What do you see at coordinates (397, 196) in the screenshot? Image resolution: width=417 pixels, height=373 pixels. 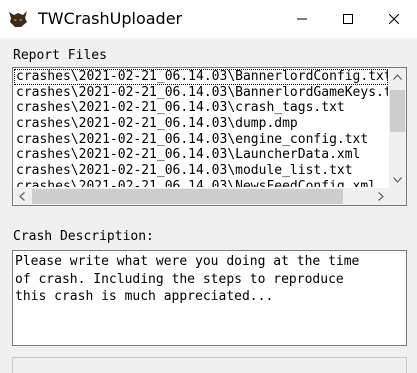 I see `scroll-corner` at bounding box center [397, 196].